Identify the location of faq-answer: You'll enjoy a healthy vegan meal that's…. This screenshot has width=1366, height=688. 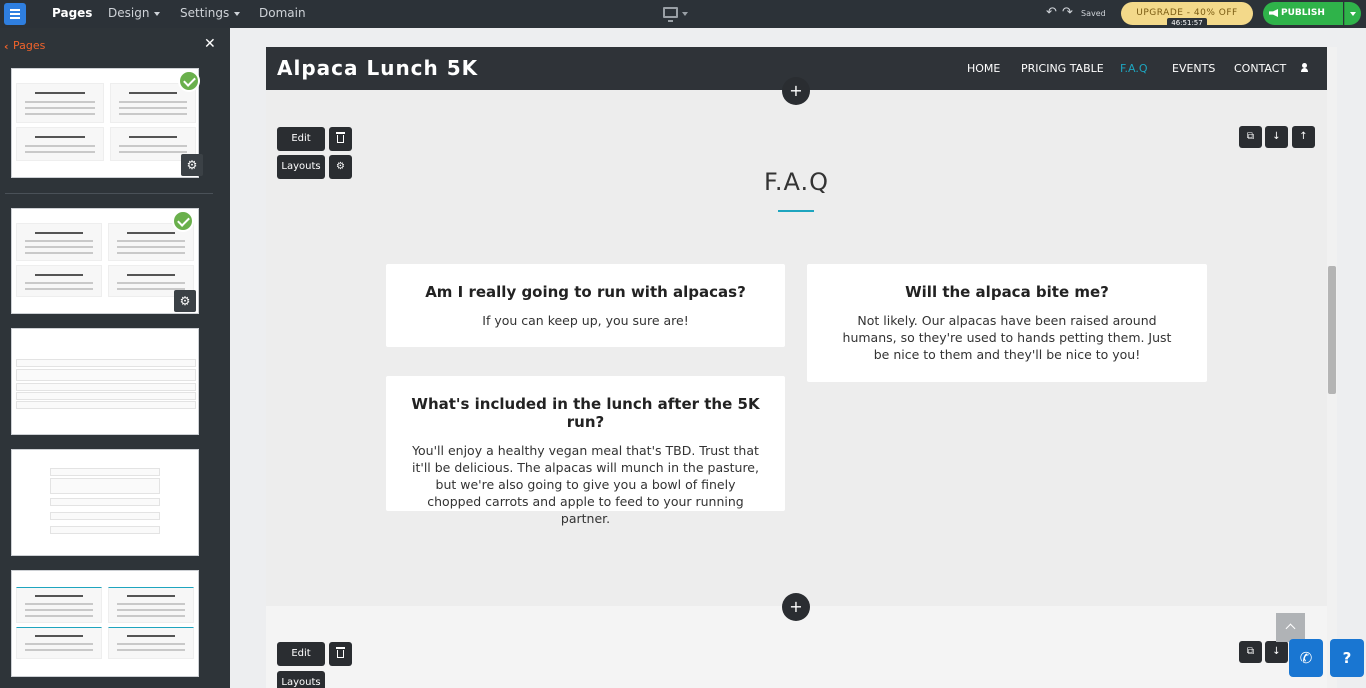
(585, 484).